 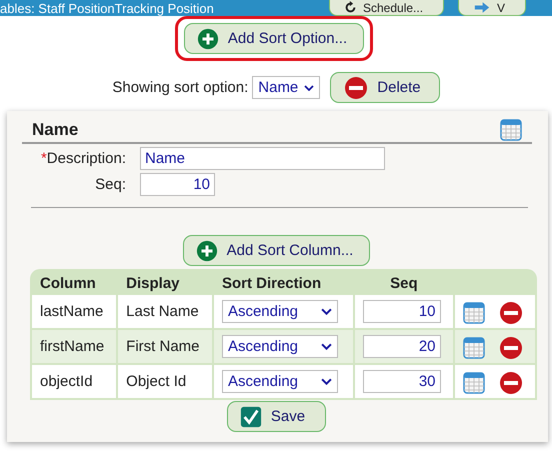 What do you see at coordinates (180, 87) in the screenshot?
I see `option-label: Showing sort option:` at bounding box center [180, 87].